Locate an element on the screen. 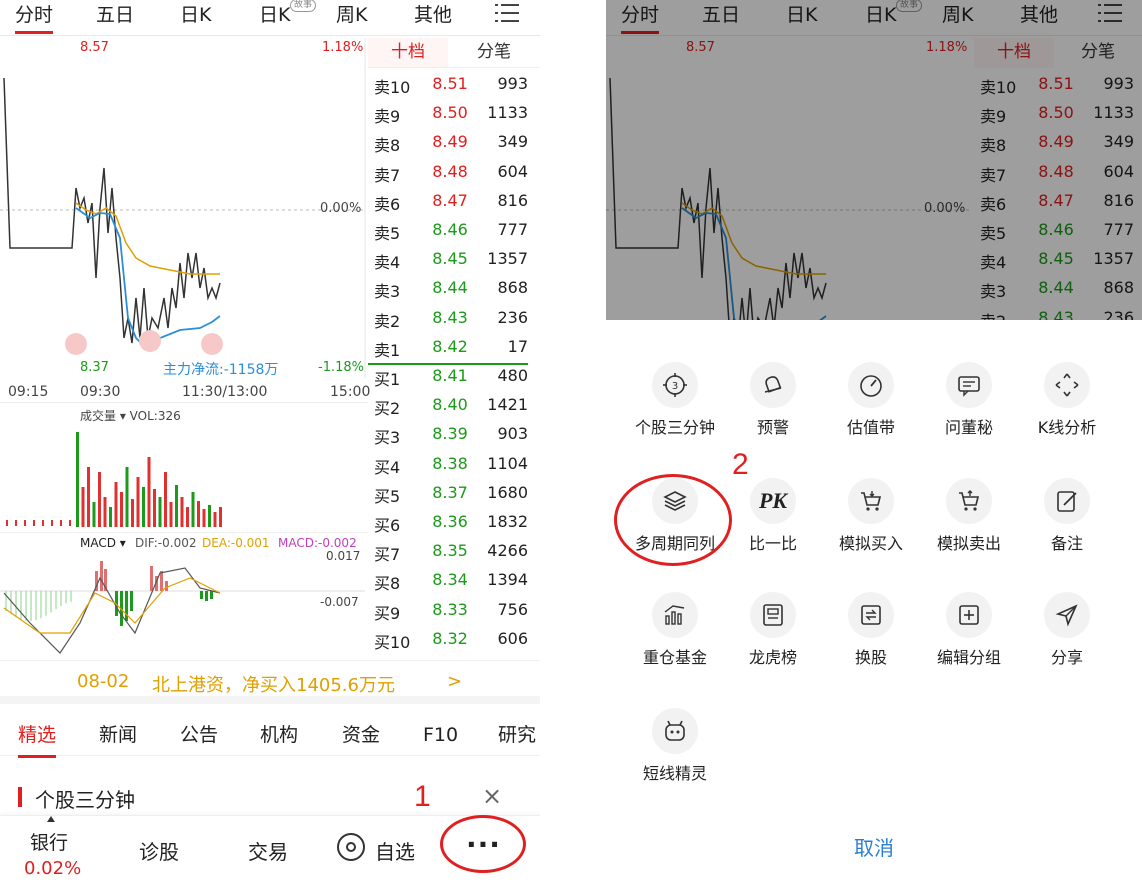 This screenshot has height=886, width=1142. macd-plot is located at coordinates (182, 607).